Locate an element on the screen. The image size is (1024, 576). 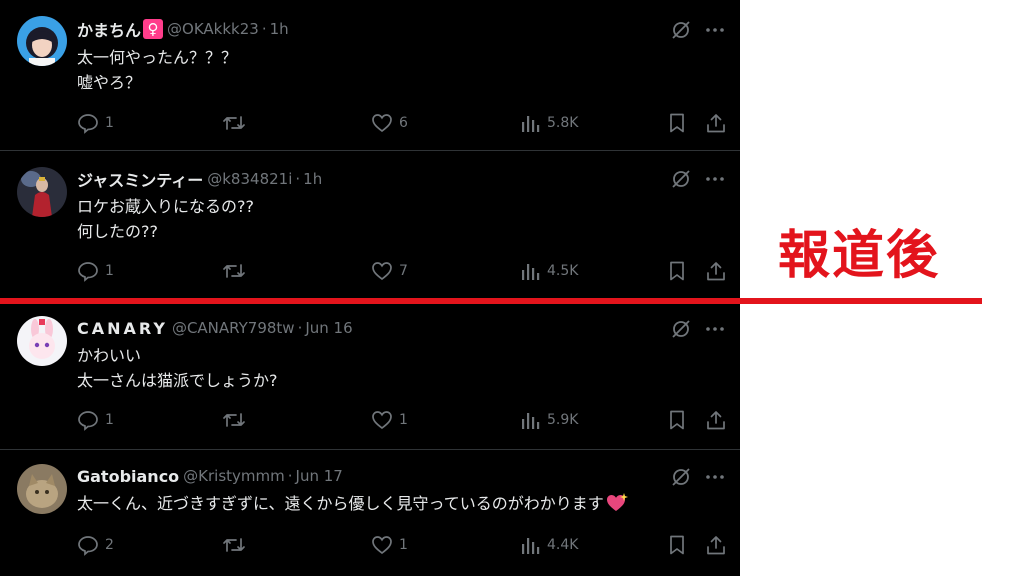
sparkling-heart-icon is located at coordinates (617, 502).